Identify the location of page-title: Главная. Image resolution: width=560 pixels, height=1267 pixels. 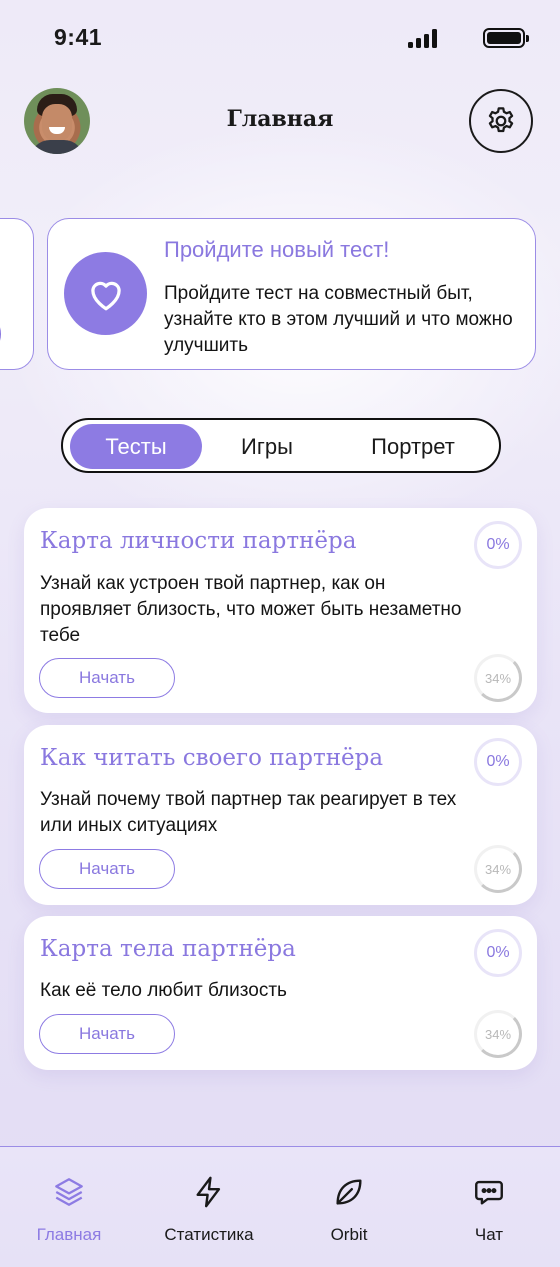
(280, 119).